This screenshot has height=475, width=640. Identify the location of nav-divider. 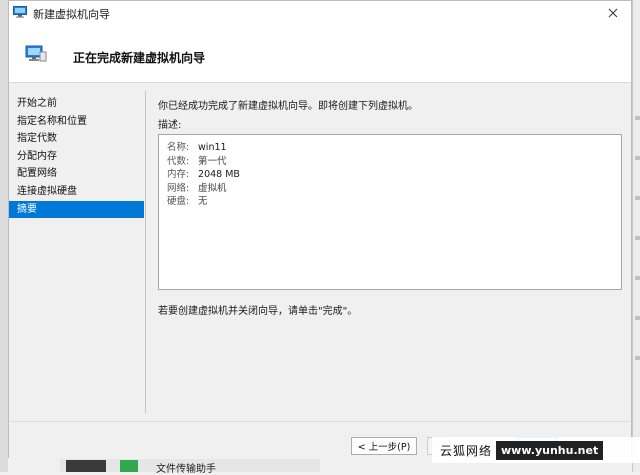
(145, 252).